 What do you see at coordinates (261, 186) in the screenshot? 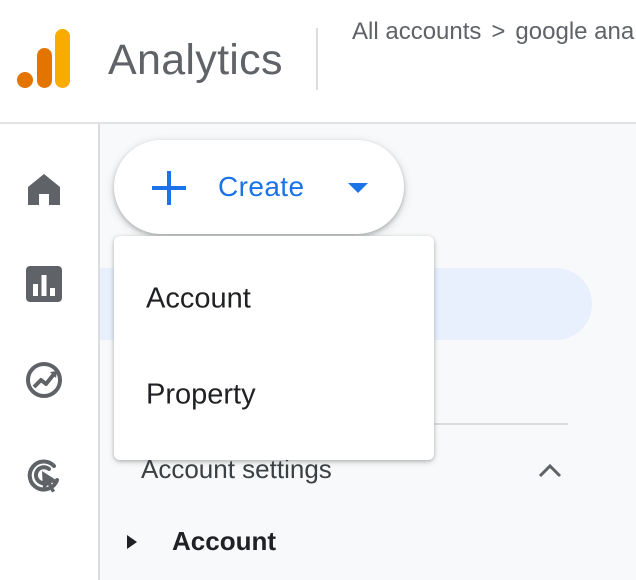
I see `create-button-label: Create` at bounding box center [261, 186].